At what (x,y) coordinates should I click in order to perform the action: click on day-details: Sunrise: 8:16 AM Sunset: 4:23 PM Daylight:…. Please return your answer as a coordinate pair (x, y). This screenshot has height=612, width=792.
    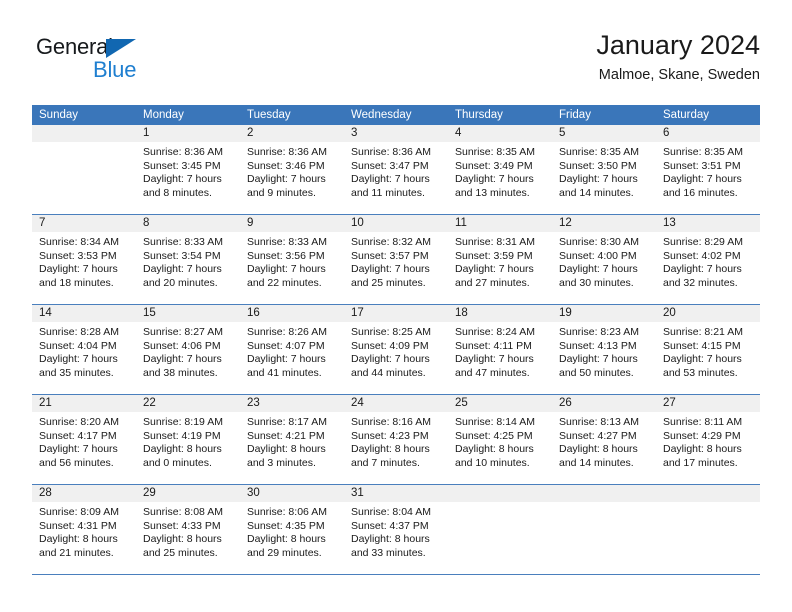
    Looking at the image, I should click on (396, 441).